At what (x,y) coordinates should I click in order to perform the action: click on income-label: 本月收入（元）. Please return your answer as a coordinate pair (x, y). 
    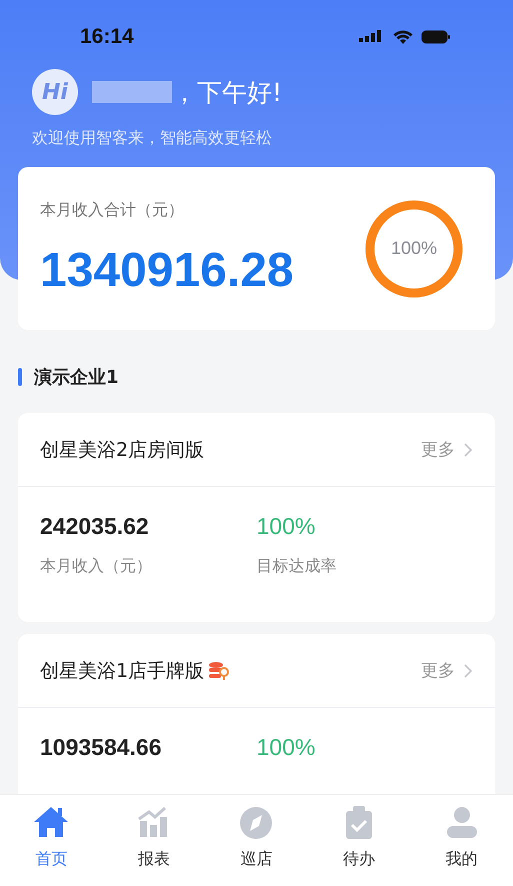
    Looking at the image, I should click on (96, 566).